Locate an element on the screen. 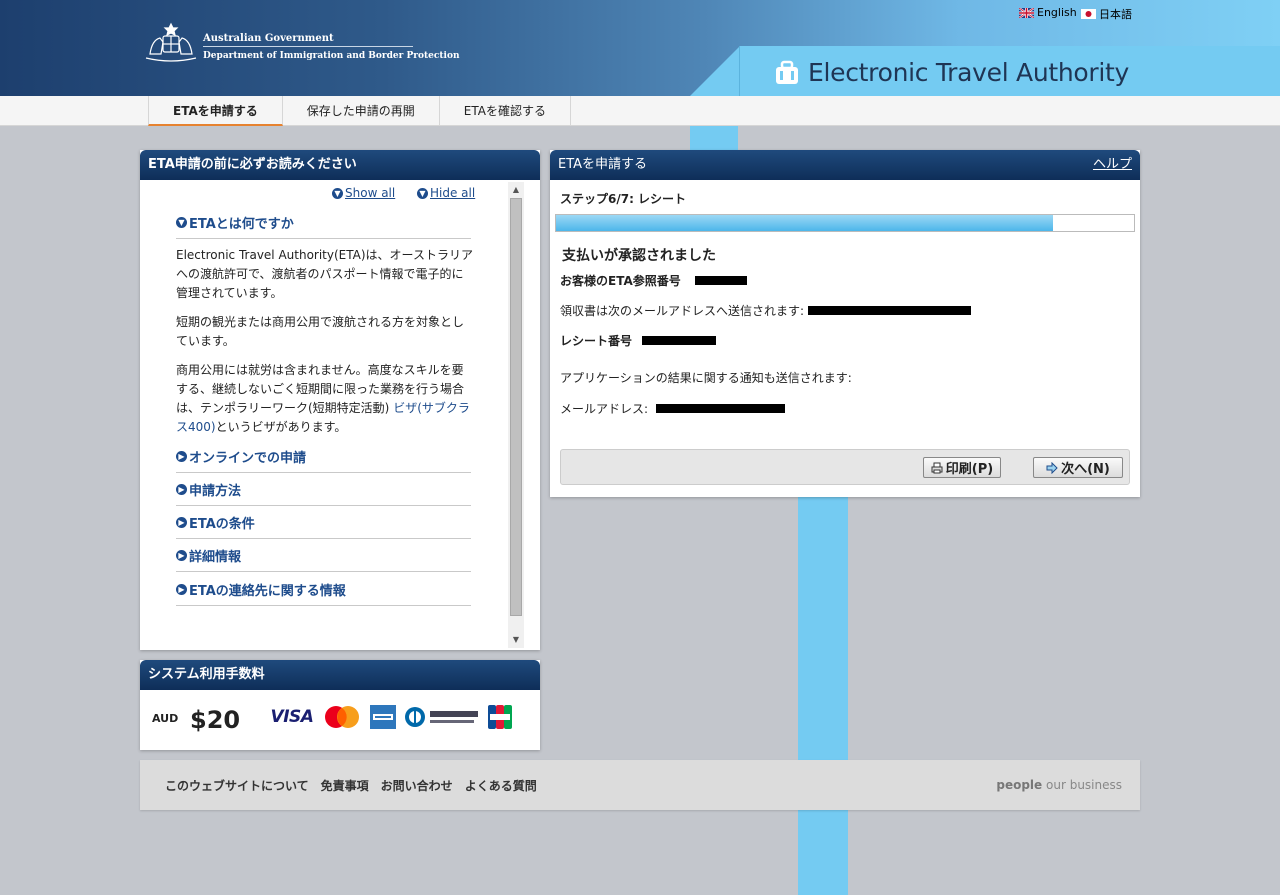 The image size is (1280, 895). next-button-label: 次へ(N) is located at coordinates (1085, 469).